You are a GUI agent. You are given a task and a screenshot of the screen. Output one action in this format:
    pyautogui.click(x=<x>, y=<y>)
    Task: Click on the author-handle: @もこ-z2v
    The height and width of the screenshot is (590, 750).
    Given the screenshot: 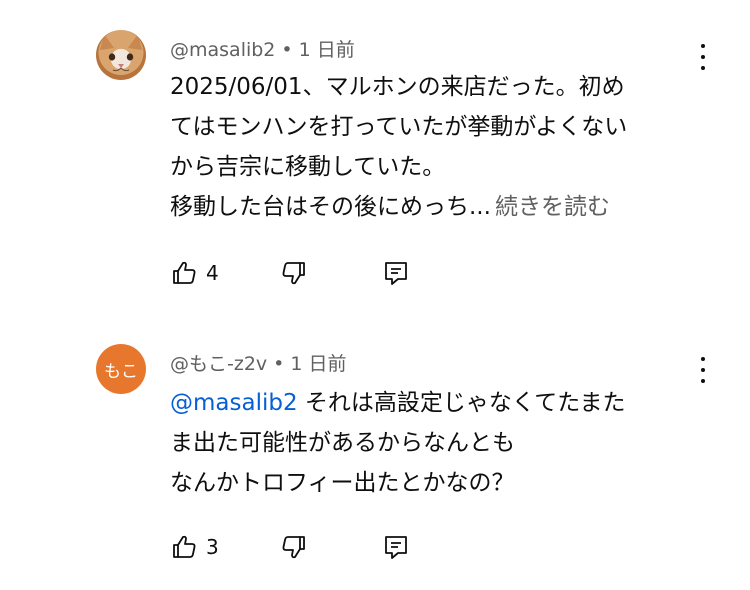 What is the action you would take?
    pyautogui.click(x=218, y=364)
    